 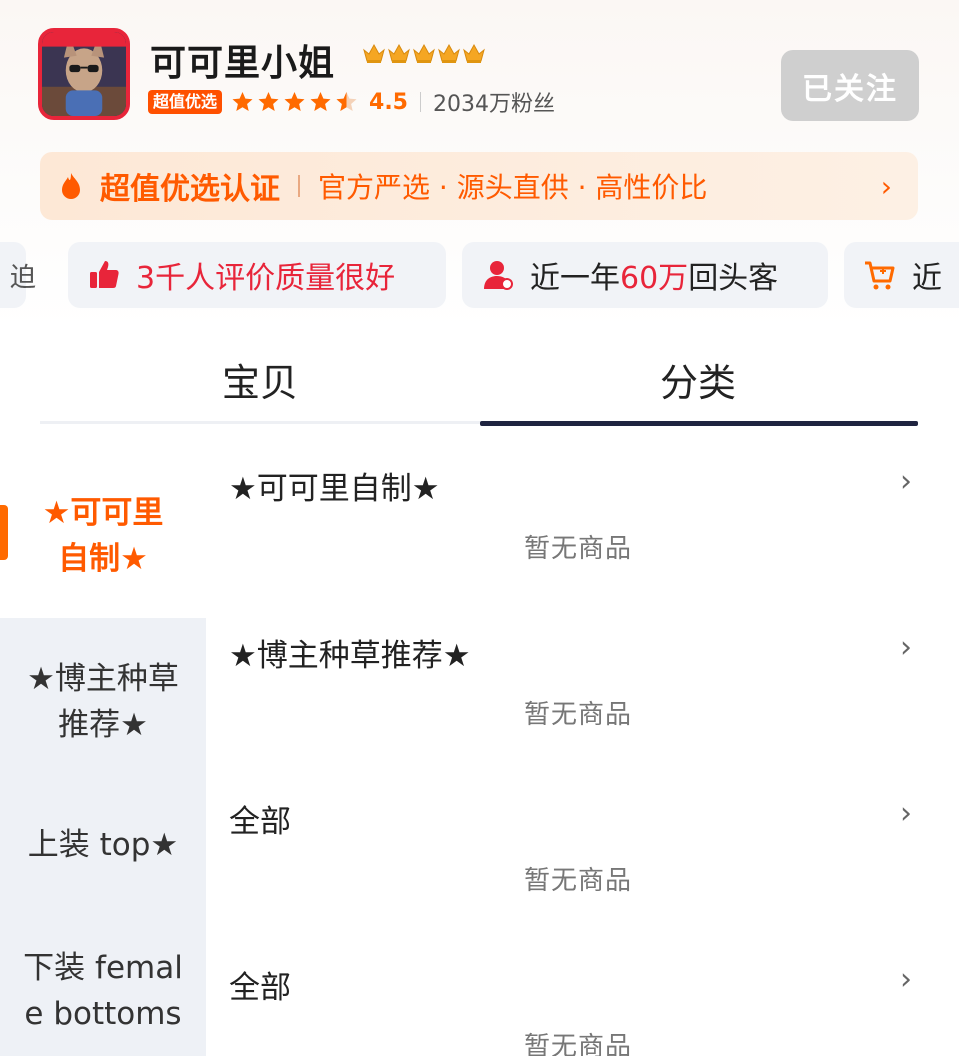 What do you see at coordinates (733, 278) in the screenshot?
I see `chip-returning-suffix: 回头客` at bounding box center [733, 278].